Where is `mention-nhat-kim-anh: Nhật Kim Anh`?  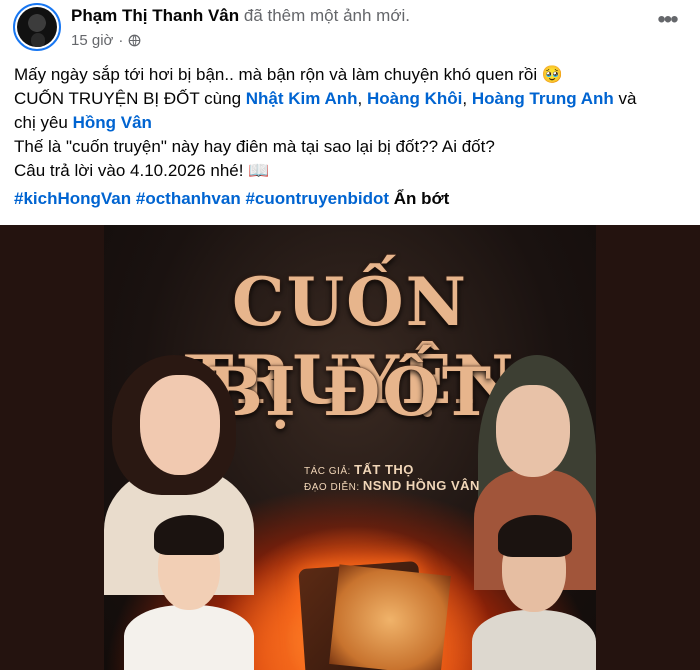 mention-nhat-kim-anh: Nhật Kim Anh is located at coordinates (302, 98).